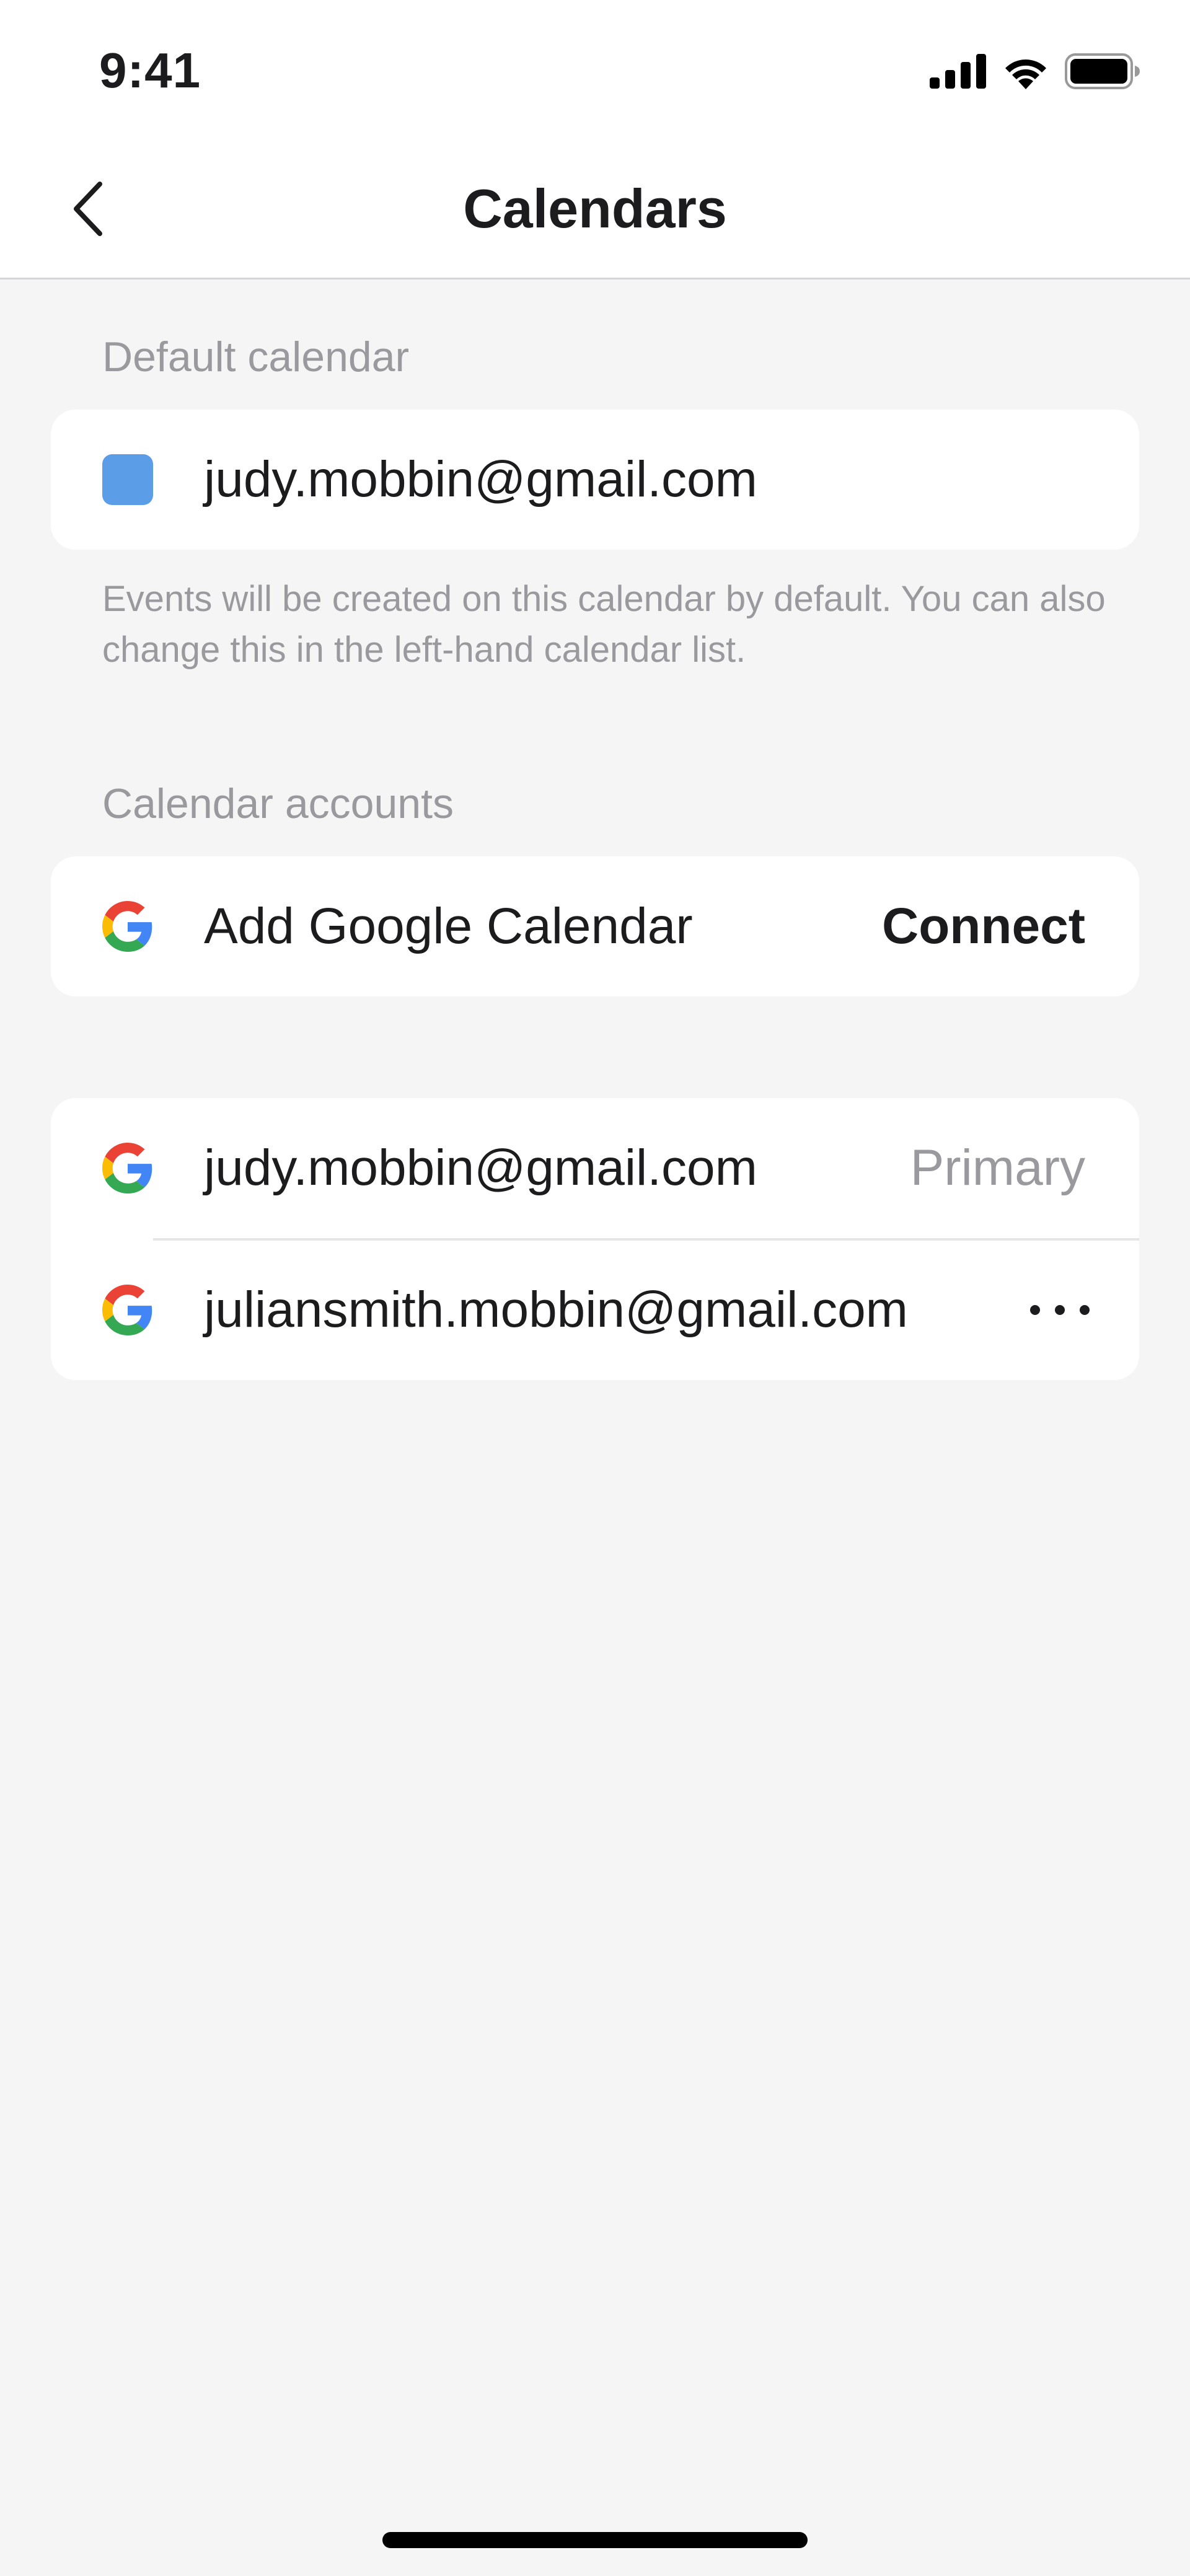  What do you see at coordinates (595, 208) in the screenshot?
I see `page-title: Calendars` at bounding box center [595, 208].